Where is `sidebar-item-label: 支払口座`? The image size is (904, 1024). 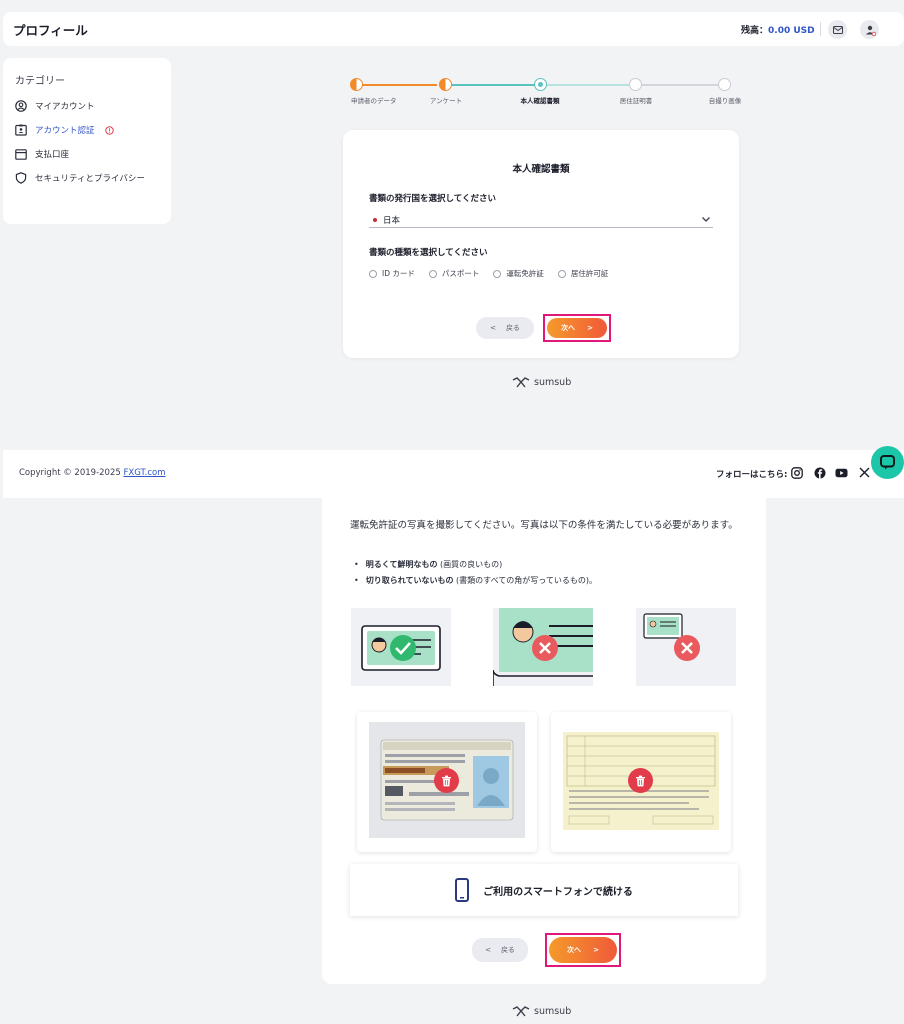
sidebar-item-label: 支払口座 is located at coordinates (52, 155).